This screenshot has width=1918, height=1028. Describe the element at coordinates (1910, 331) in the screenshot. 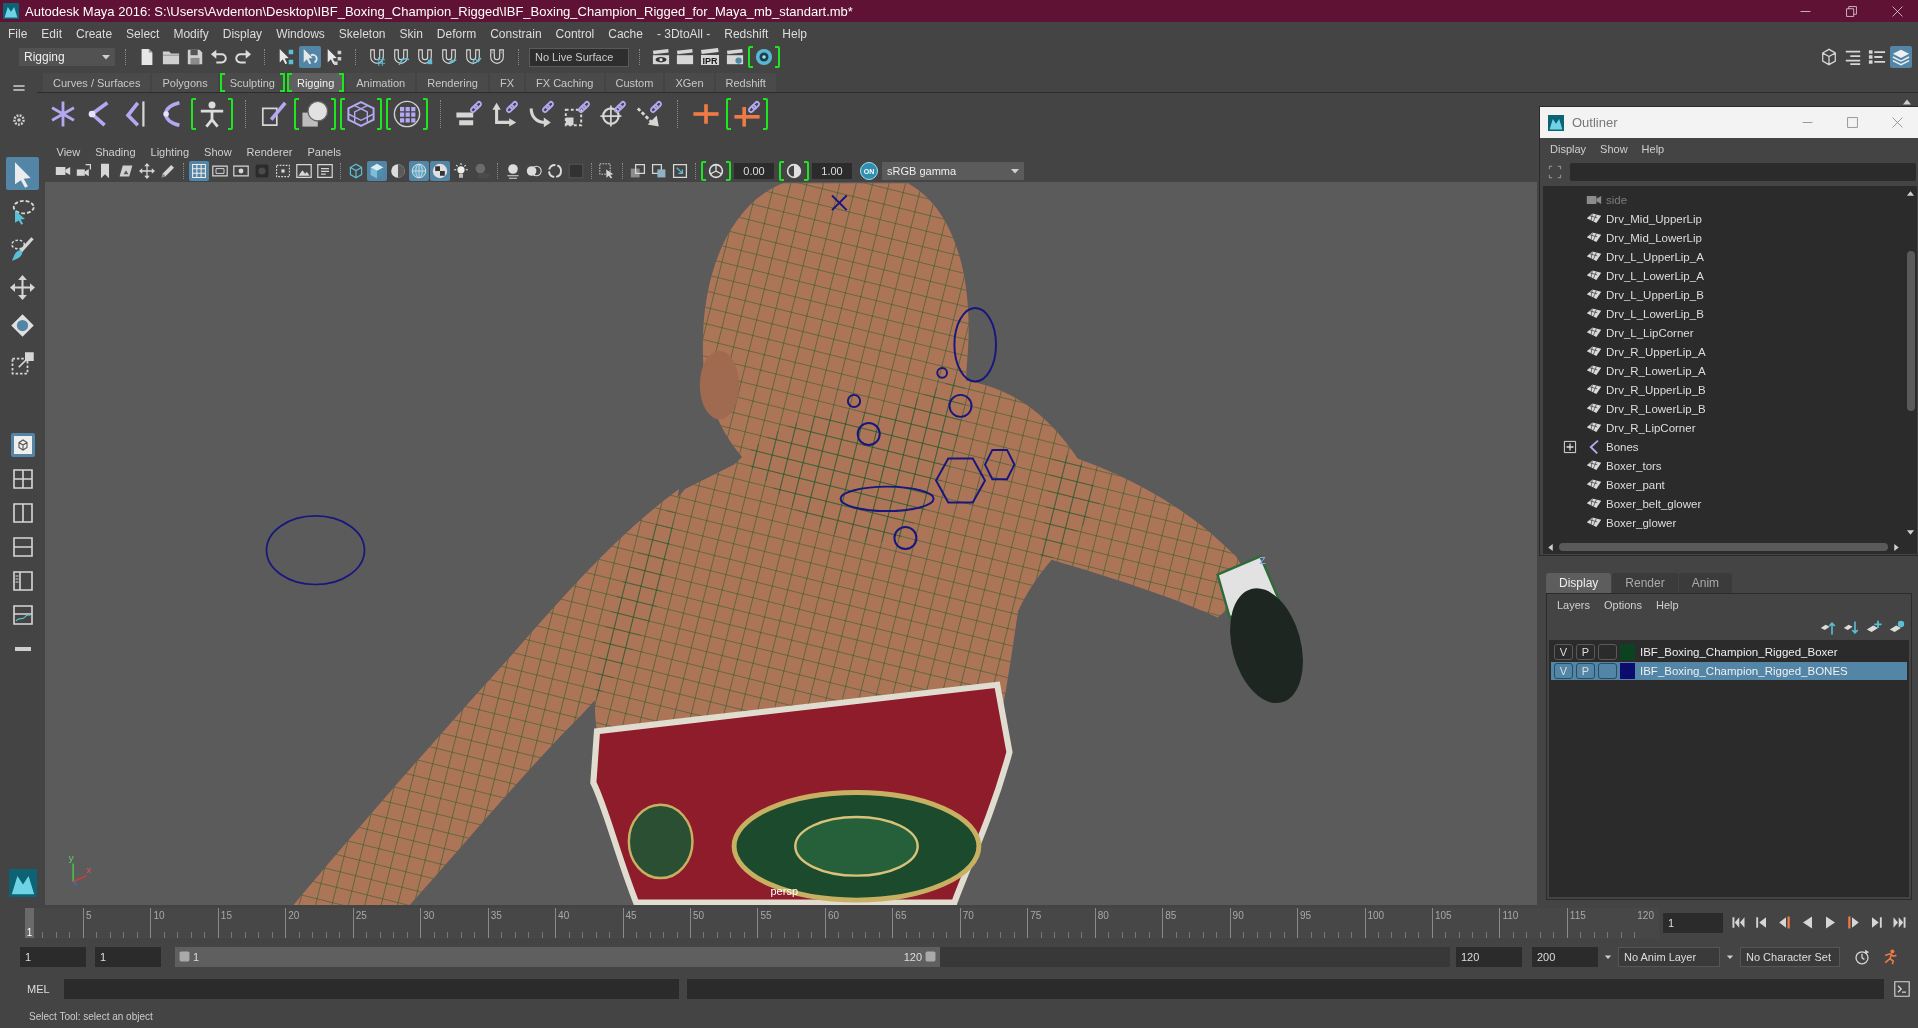

I see `scrollbar-thumb` at that location.